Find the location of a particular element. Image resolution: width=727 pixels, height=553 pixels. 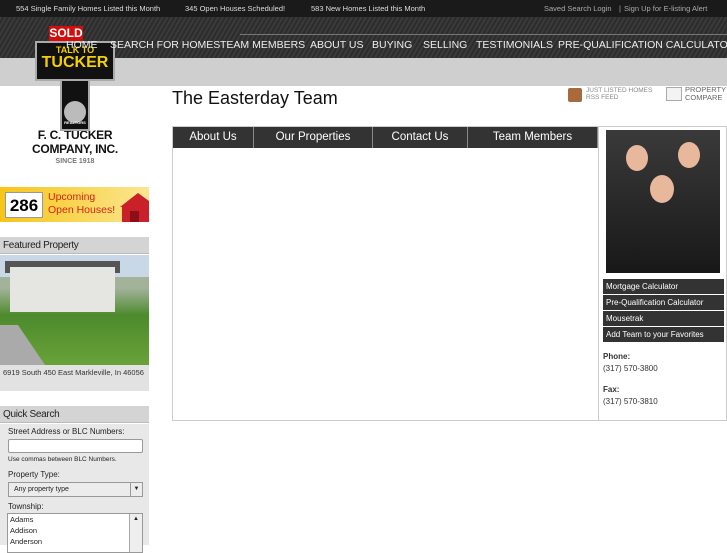

fax-value: (317) 570-3810 is located at coordinates (630, 401).